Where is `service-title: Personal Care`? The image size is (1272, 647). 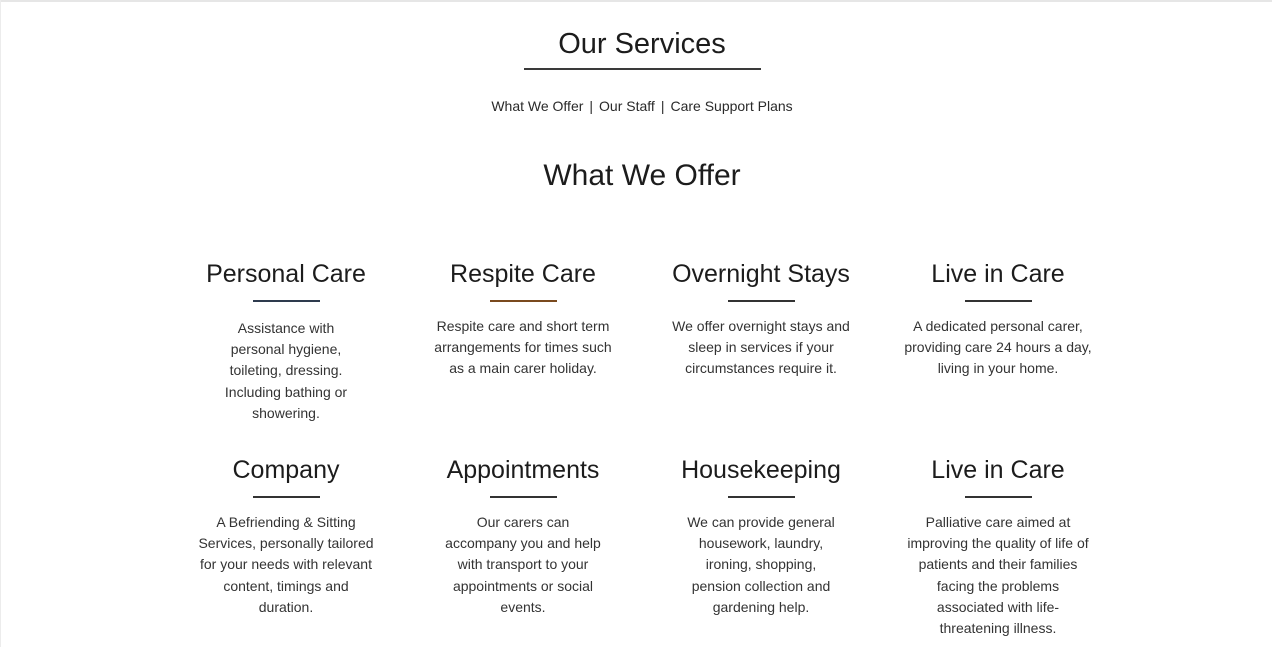 service-title: Personal Care is located at coordinates (286, 274).